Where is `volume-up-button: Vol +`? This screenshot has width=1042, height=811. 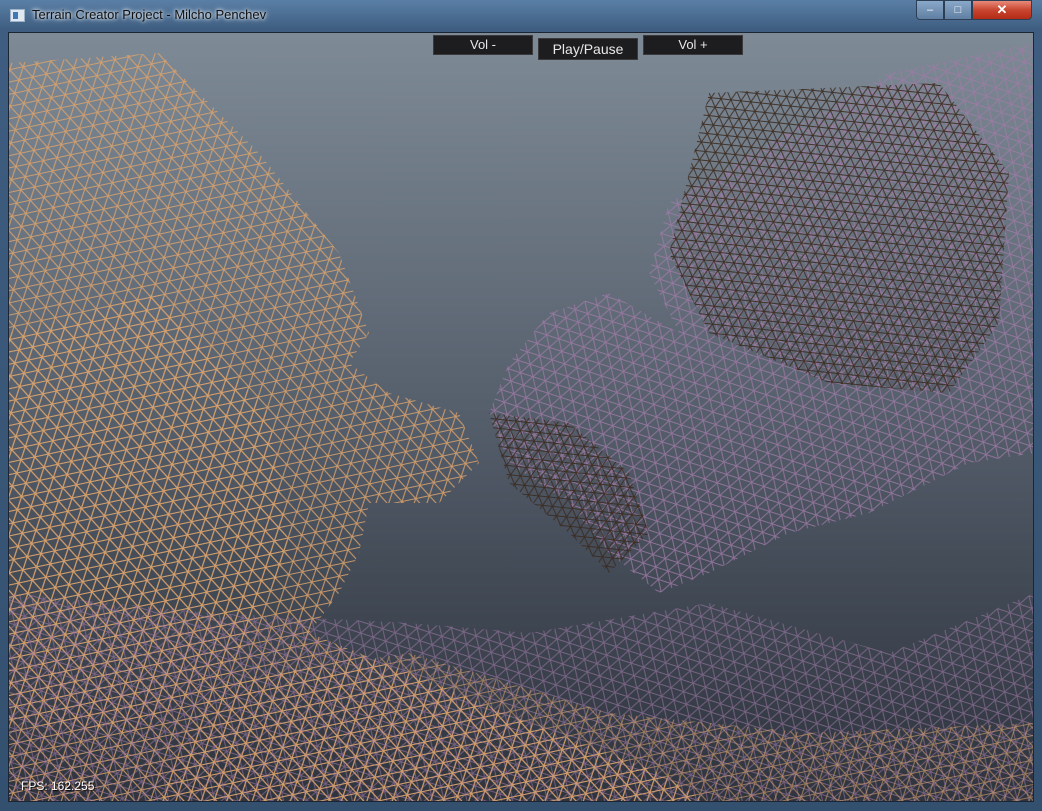 volume-up-button: Vol + is located at coordinates (693, 45).